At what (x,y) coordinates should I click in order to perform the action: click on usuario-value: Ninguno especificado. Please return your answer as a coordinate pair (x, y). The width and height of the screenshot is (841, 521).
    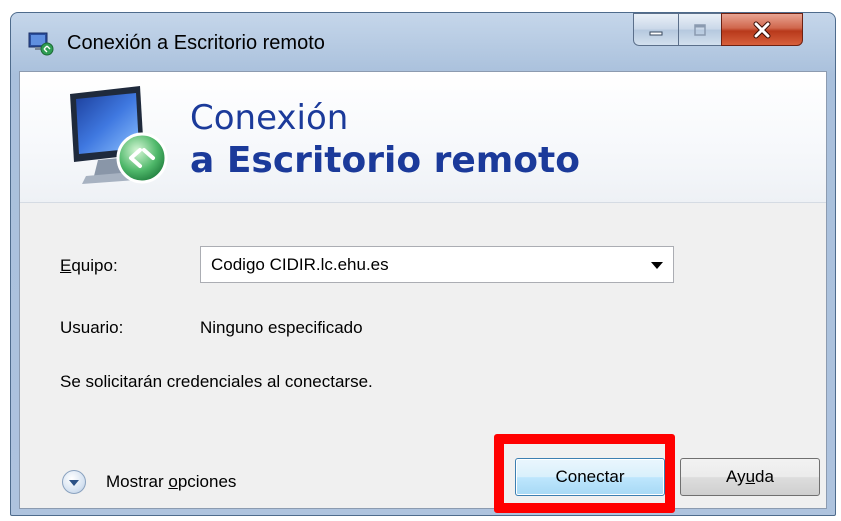
    Looking at the image, I should click on (281, 327).